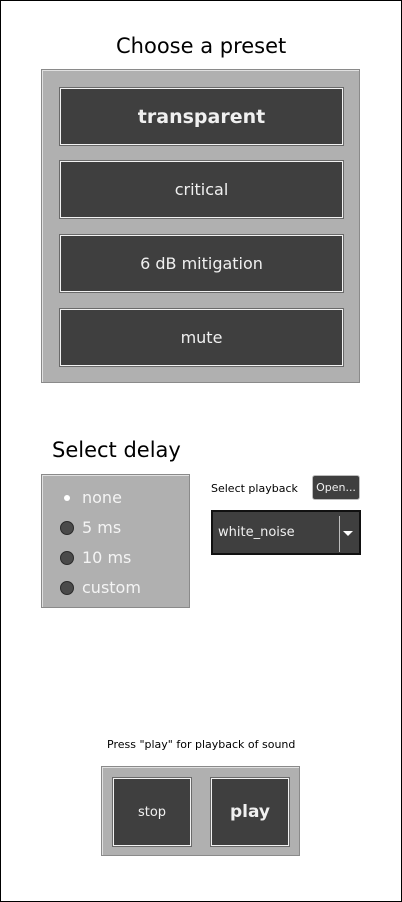  I want to click on chevron-down-icon, so click(348, 533).